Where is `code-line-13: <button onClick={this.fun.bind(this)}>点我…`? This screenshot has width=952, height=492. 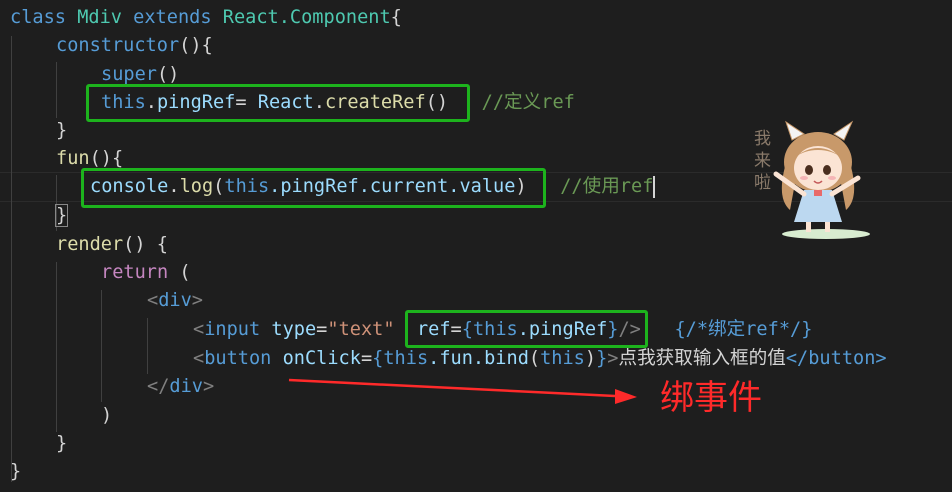 code-line-13: <button onClick={this.fun.bind(this)}>点我… is located at coordinates (540, 359).